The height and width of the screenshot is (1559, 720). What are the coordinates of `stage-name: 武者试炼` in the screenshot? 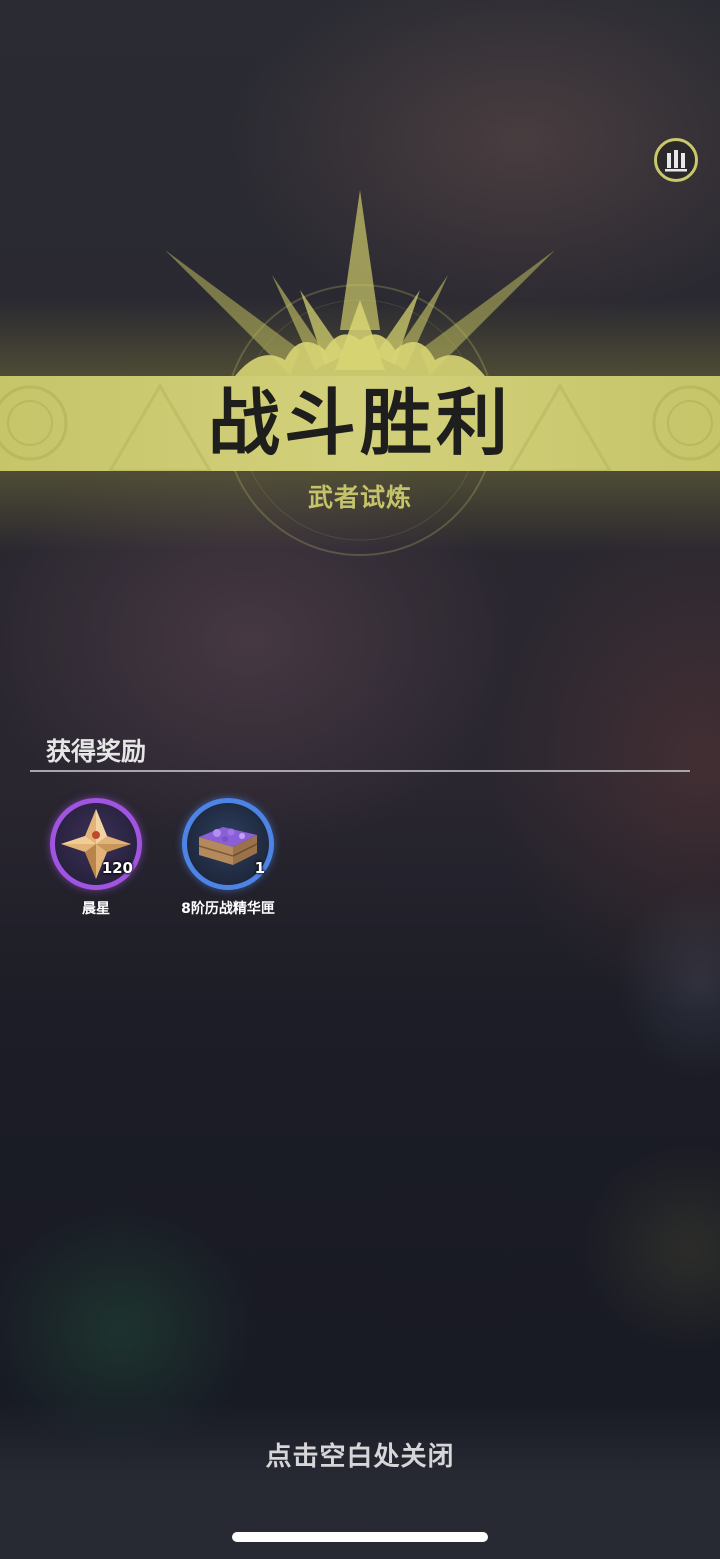 It's located at (359, 497).